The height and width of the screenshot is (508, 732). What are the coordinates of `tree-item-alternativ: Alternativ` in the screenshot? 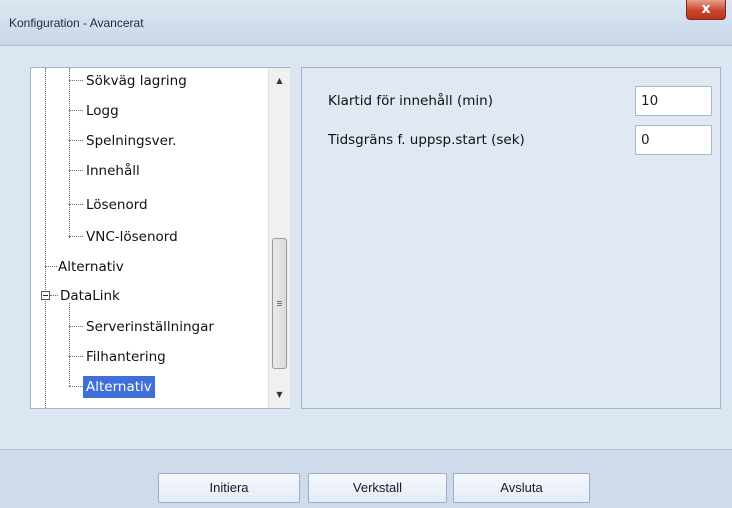 It's located at (91, 267).